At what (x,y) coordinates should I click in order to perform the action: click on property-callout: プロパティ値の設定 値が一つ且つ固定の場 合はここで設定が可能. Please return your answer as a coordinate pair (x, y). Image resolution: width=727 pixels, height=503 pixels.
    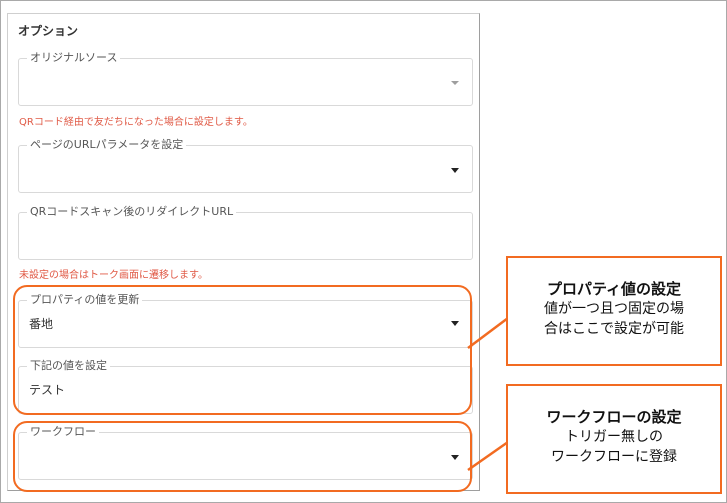
    Looking at the image, I should click on (614, 311).